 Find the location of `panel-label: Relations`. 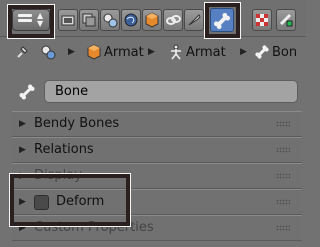

panel-label: Relations is located at coordinates (64, 149).